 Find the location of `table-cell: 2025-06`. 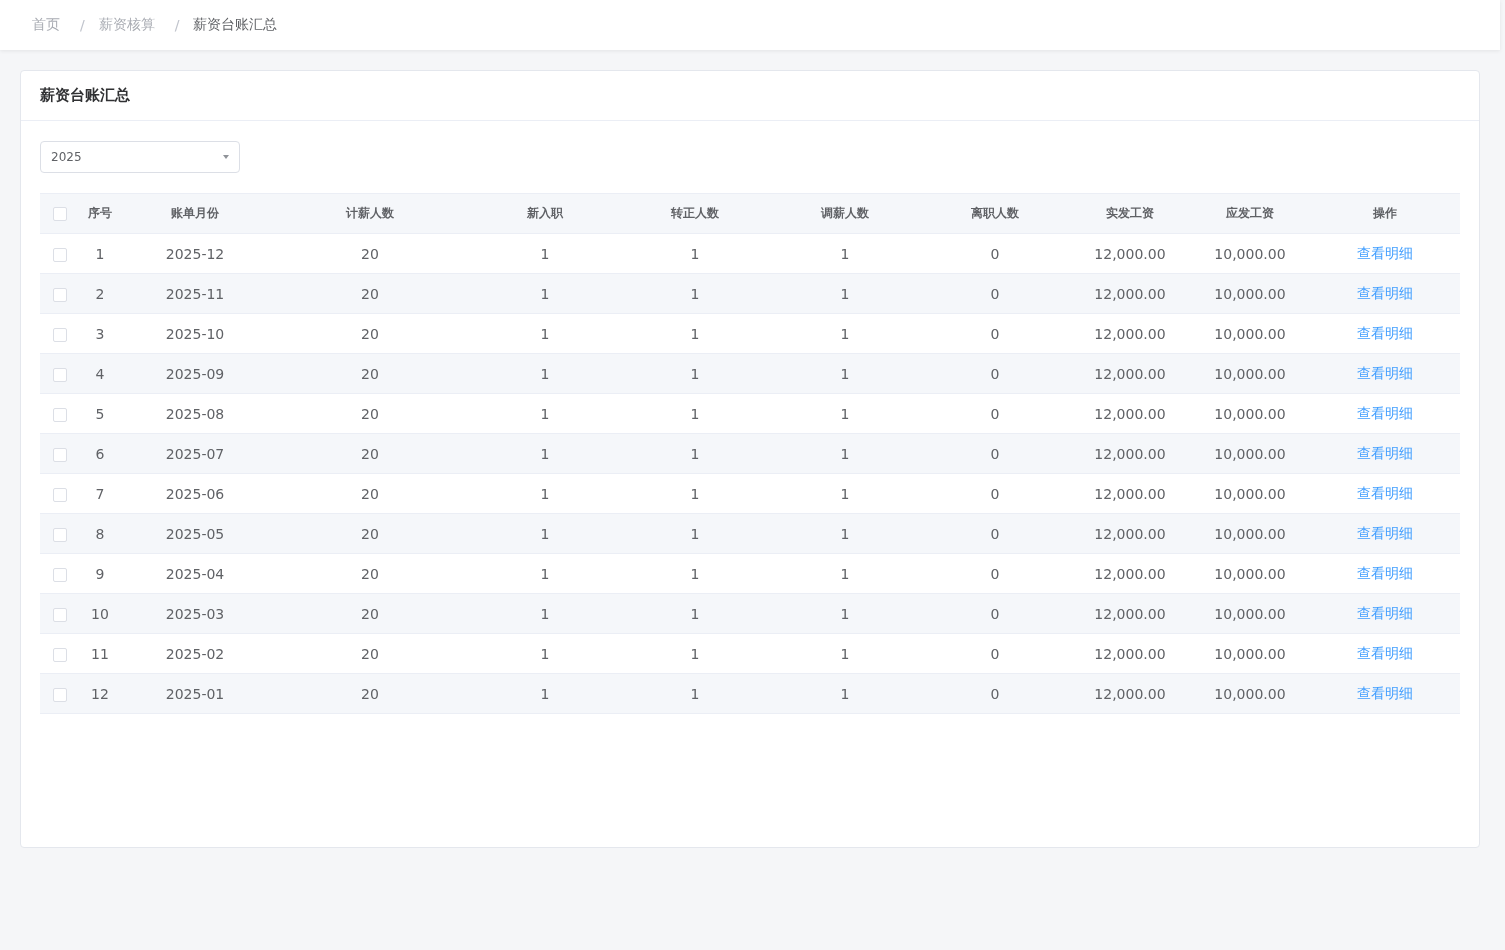

table-cell: 2025-06 is located at coordinates (195, 493).